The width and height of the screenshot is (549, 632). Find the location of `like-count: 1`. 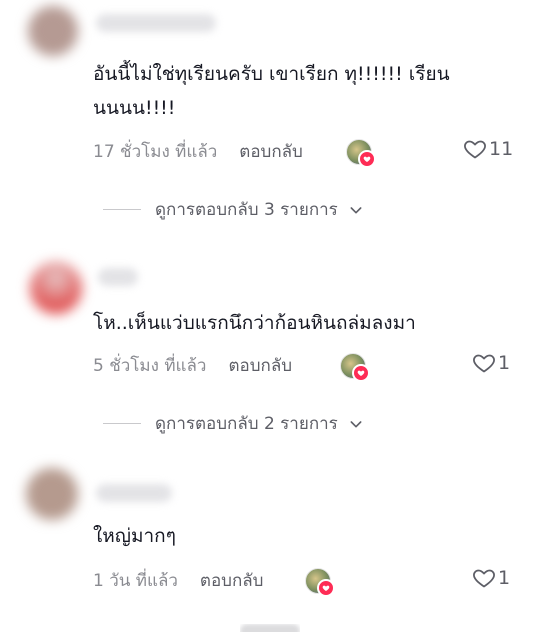

like-count: 1 is located at coordinates (504, 578).